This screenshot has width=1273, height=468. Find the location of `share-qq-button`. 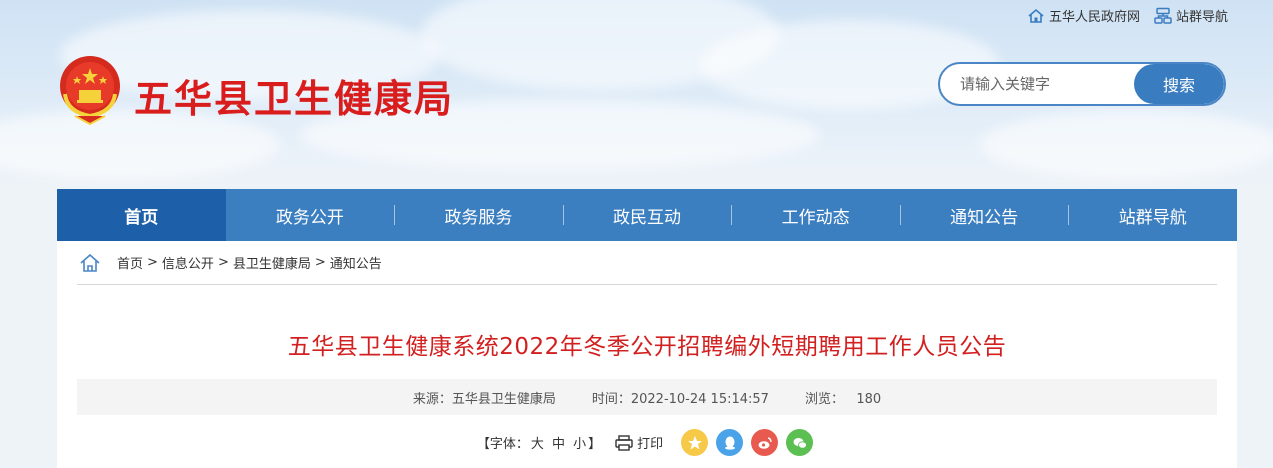

share-qq-button is located at coordinates (730, 442).